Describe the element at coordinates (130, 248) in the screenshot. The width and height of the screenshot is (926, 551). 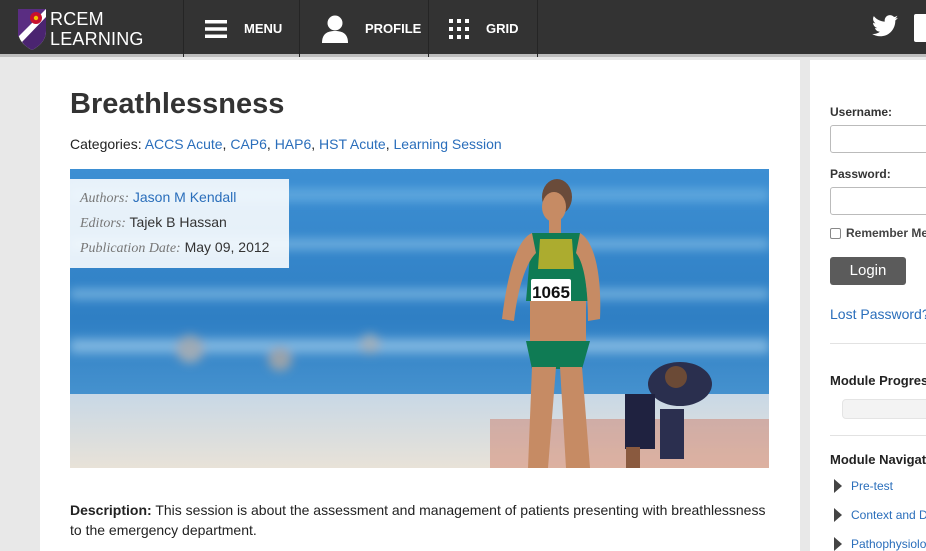
I see `pubdate-label: Publication Date:` at that location.